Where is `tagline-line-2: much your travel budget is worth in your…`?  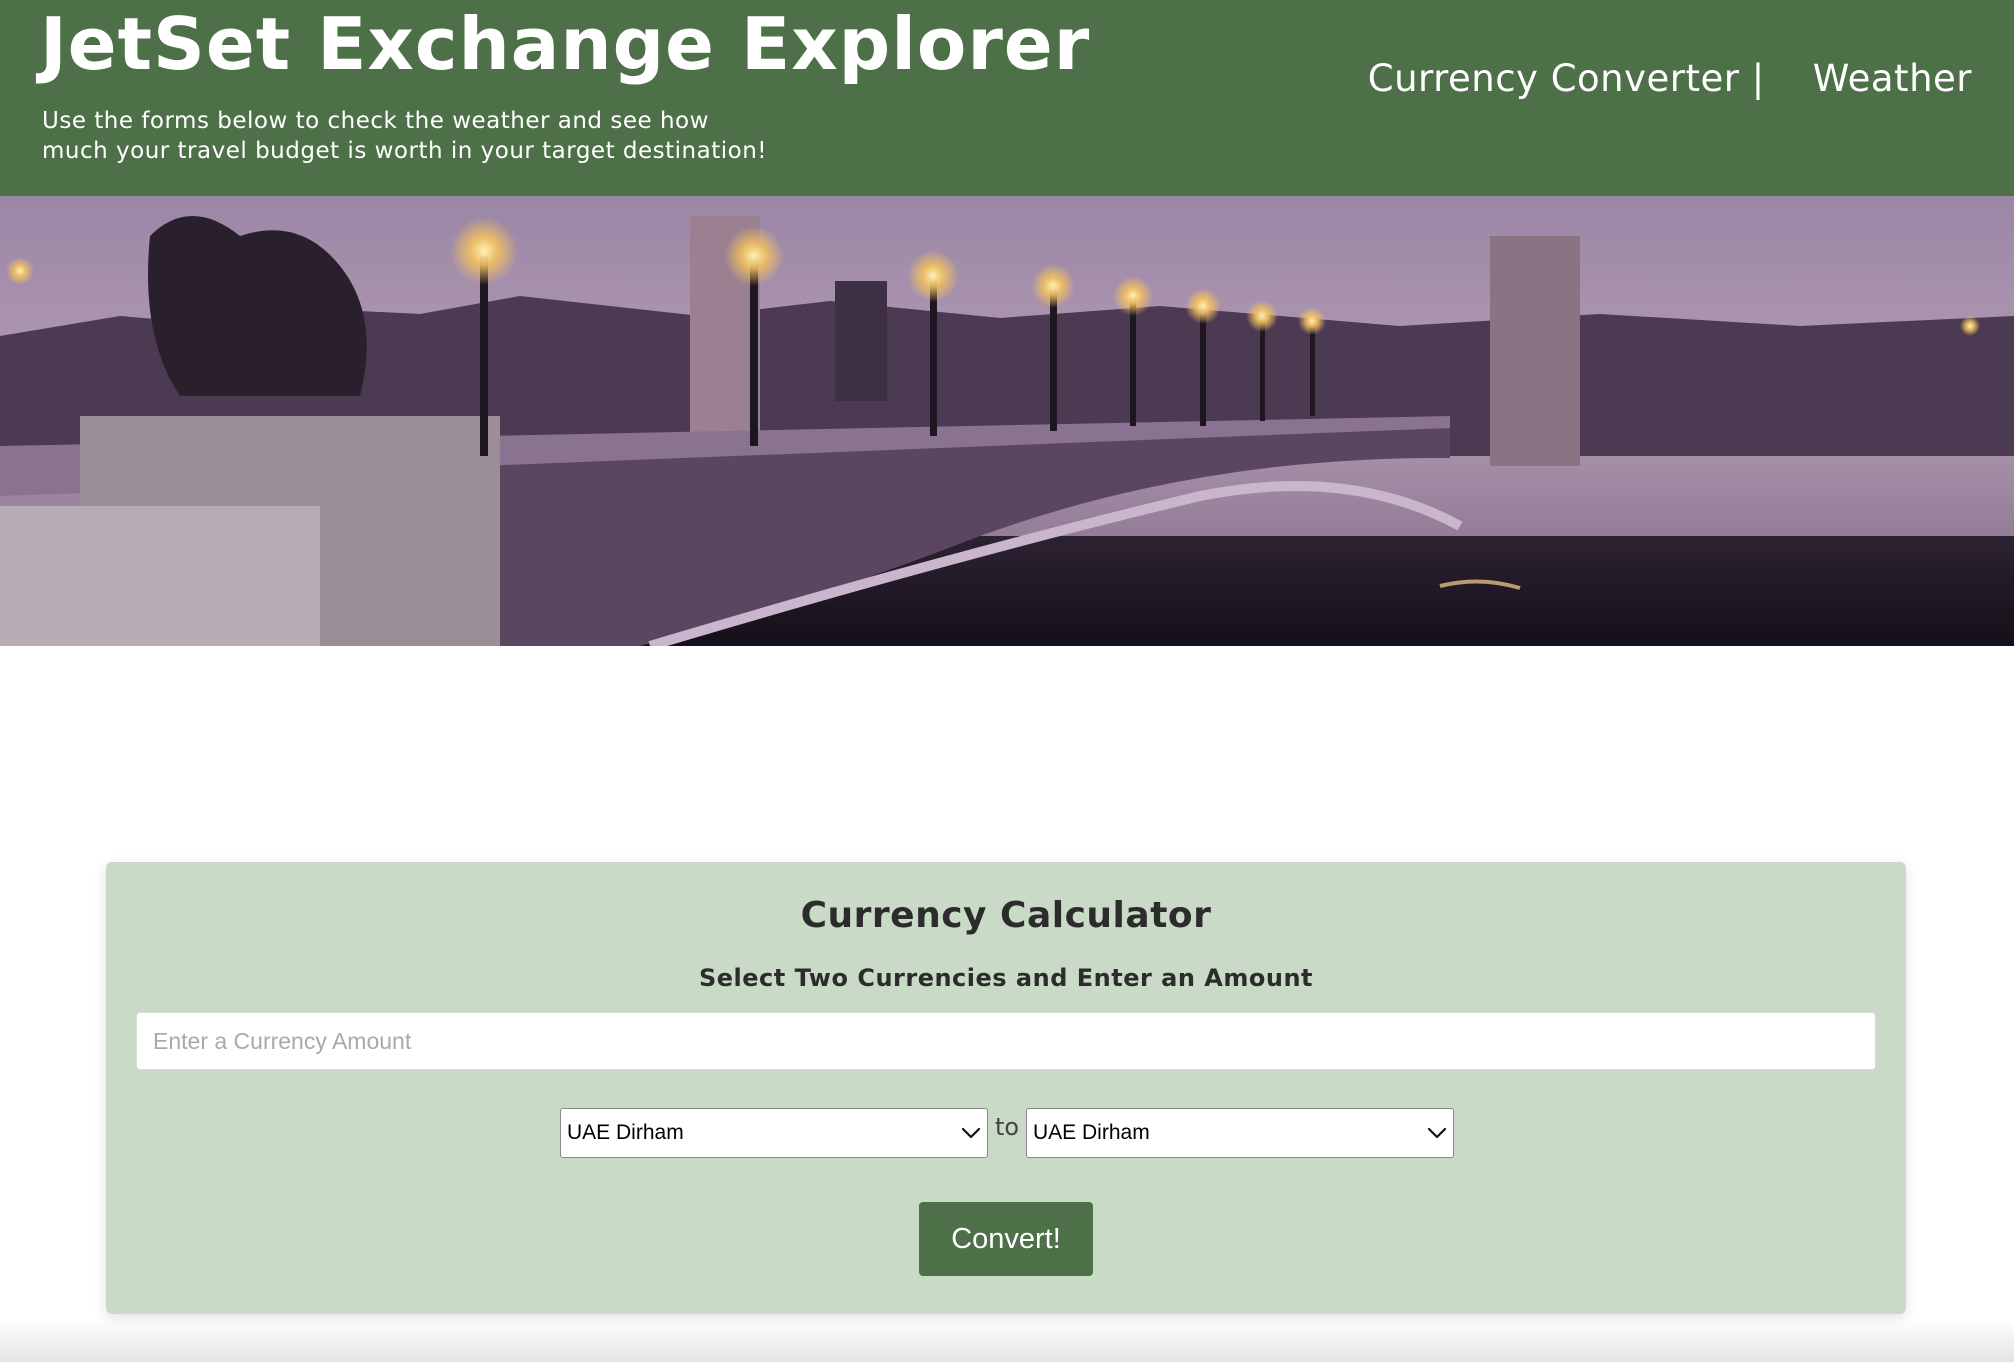
tagline-line-2: much your travel budget is worth in your… is located at coordinates (404, 151).